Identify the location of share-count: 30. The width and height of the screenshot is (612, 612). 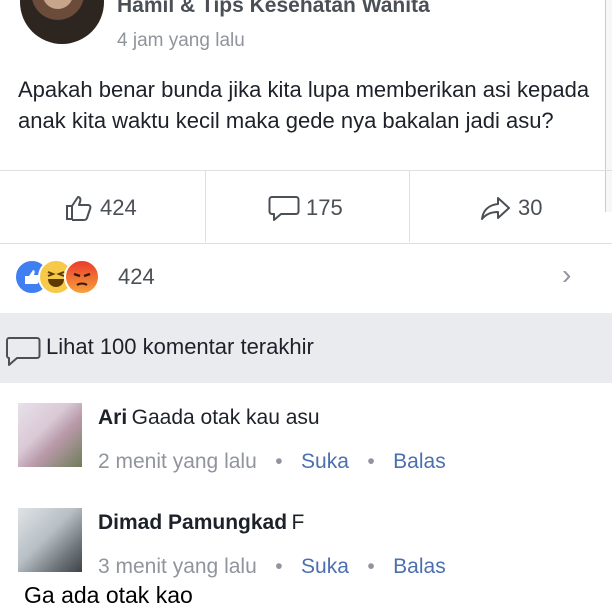
(530, 207).